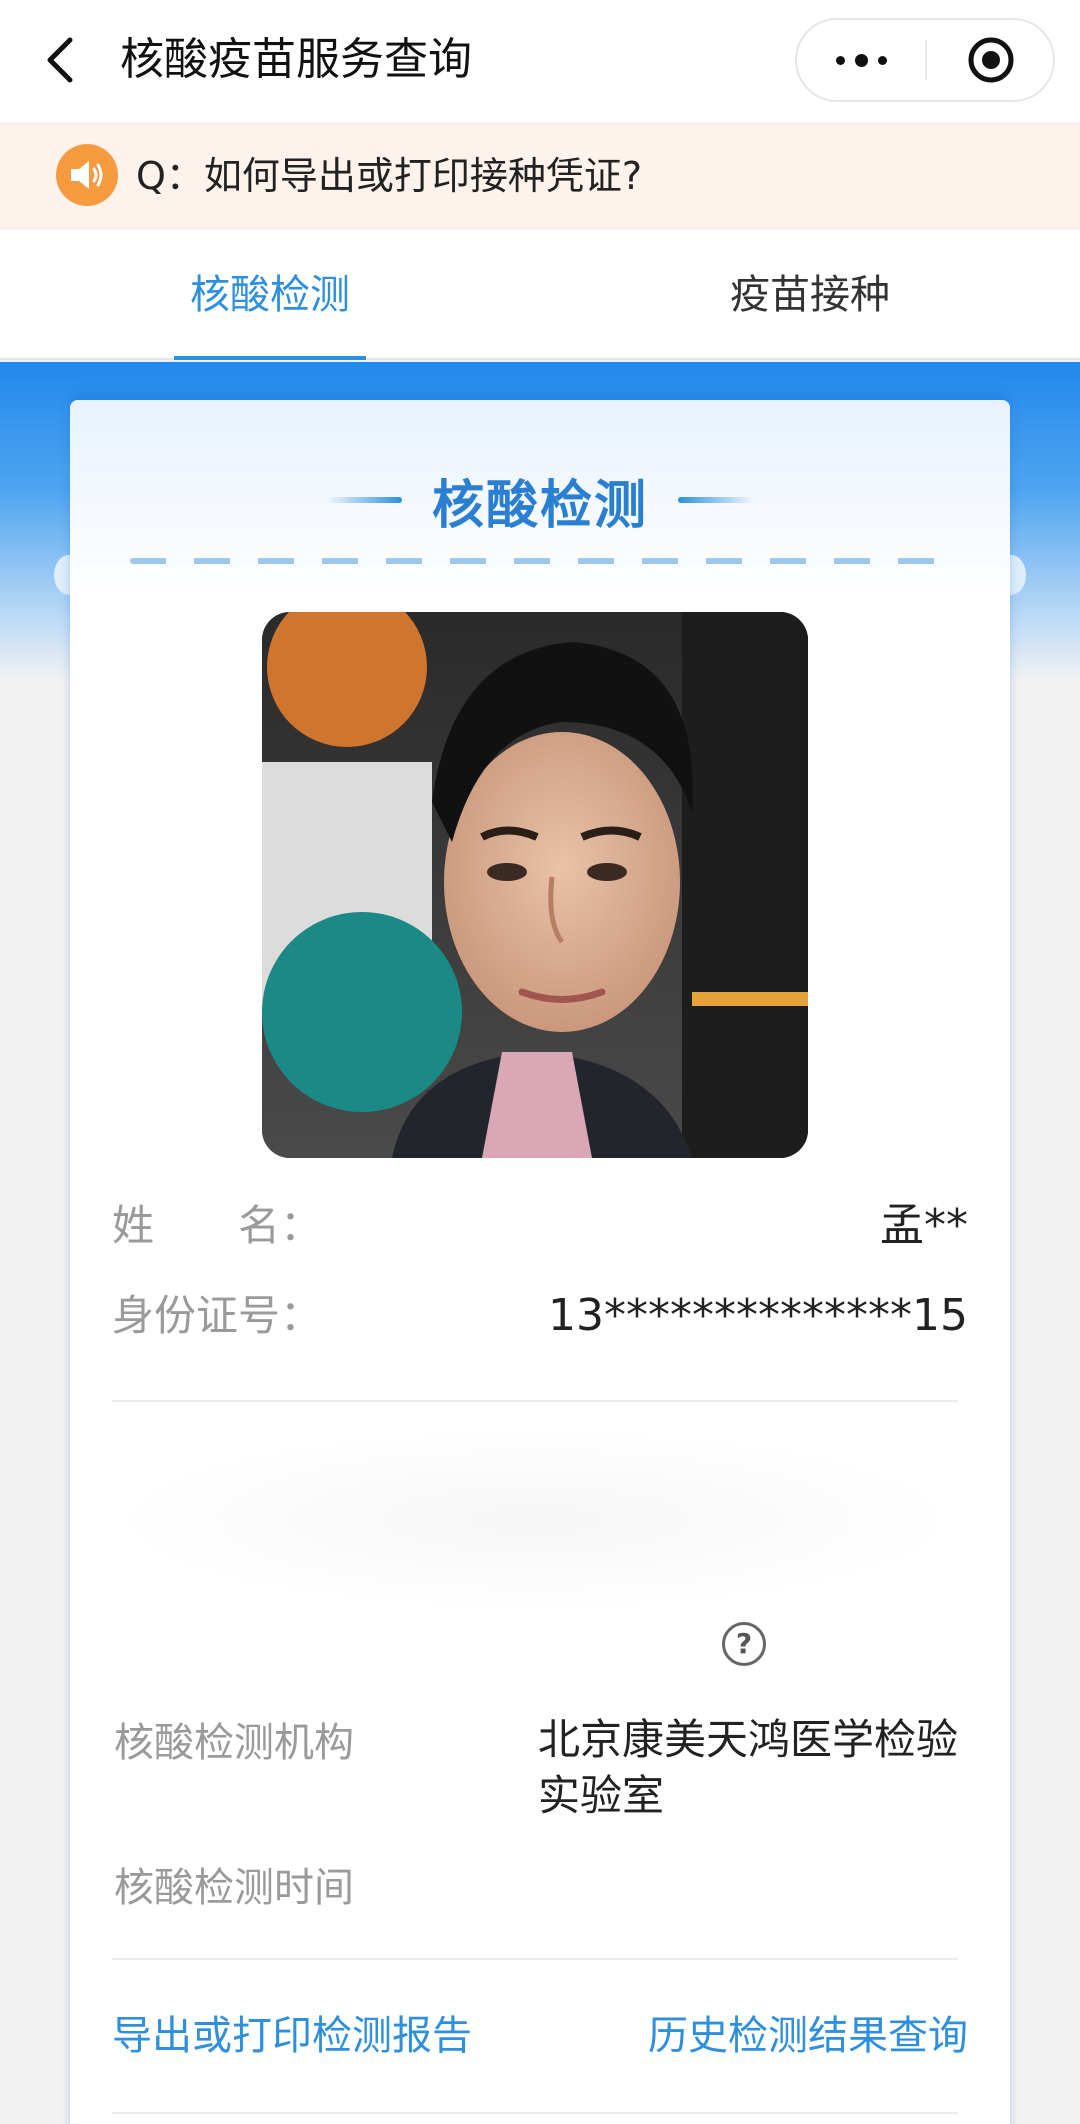  What do you see at coordinates (758, 1315) in the screenshot?
I see `id-value: 13**************15` at bounding box center [758, 1315].